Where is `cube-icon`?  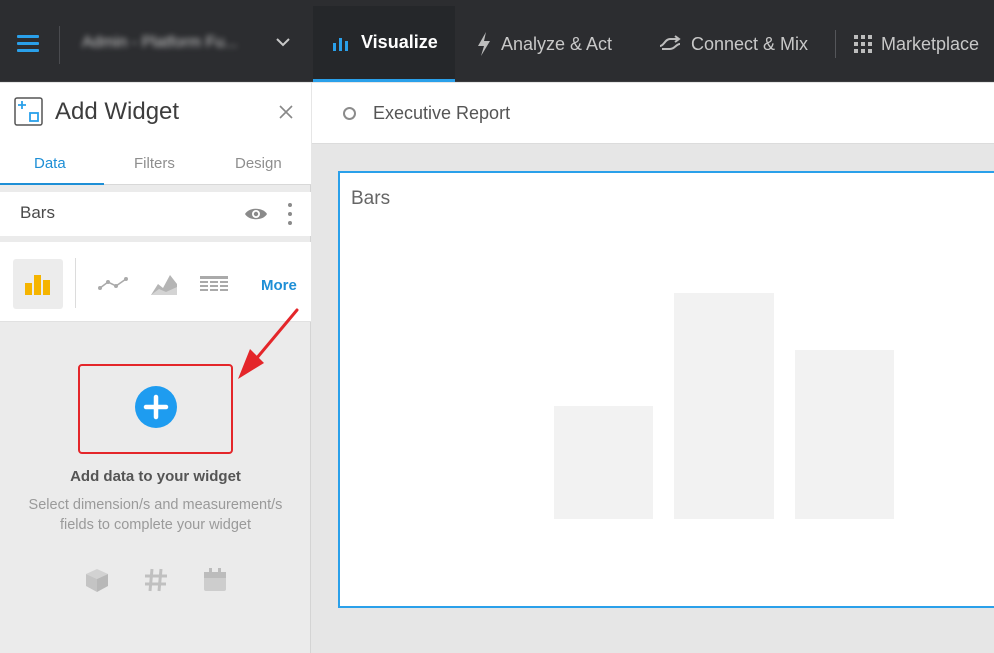
cube-icon is located at coordinates (97, 580).